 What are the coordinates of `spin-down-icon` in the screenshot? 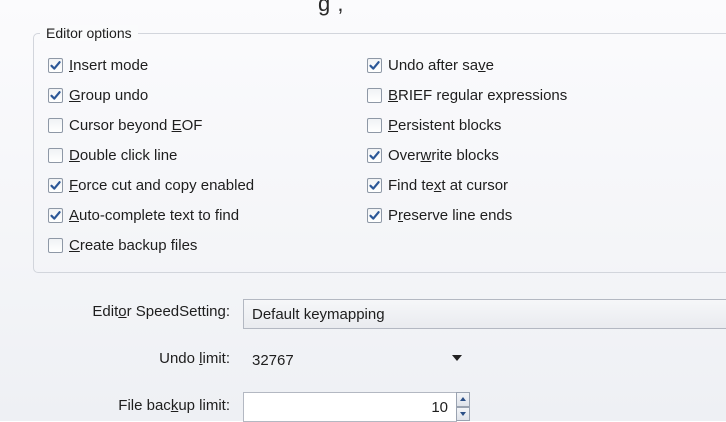 It's located at (463, 413).